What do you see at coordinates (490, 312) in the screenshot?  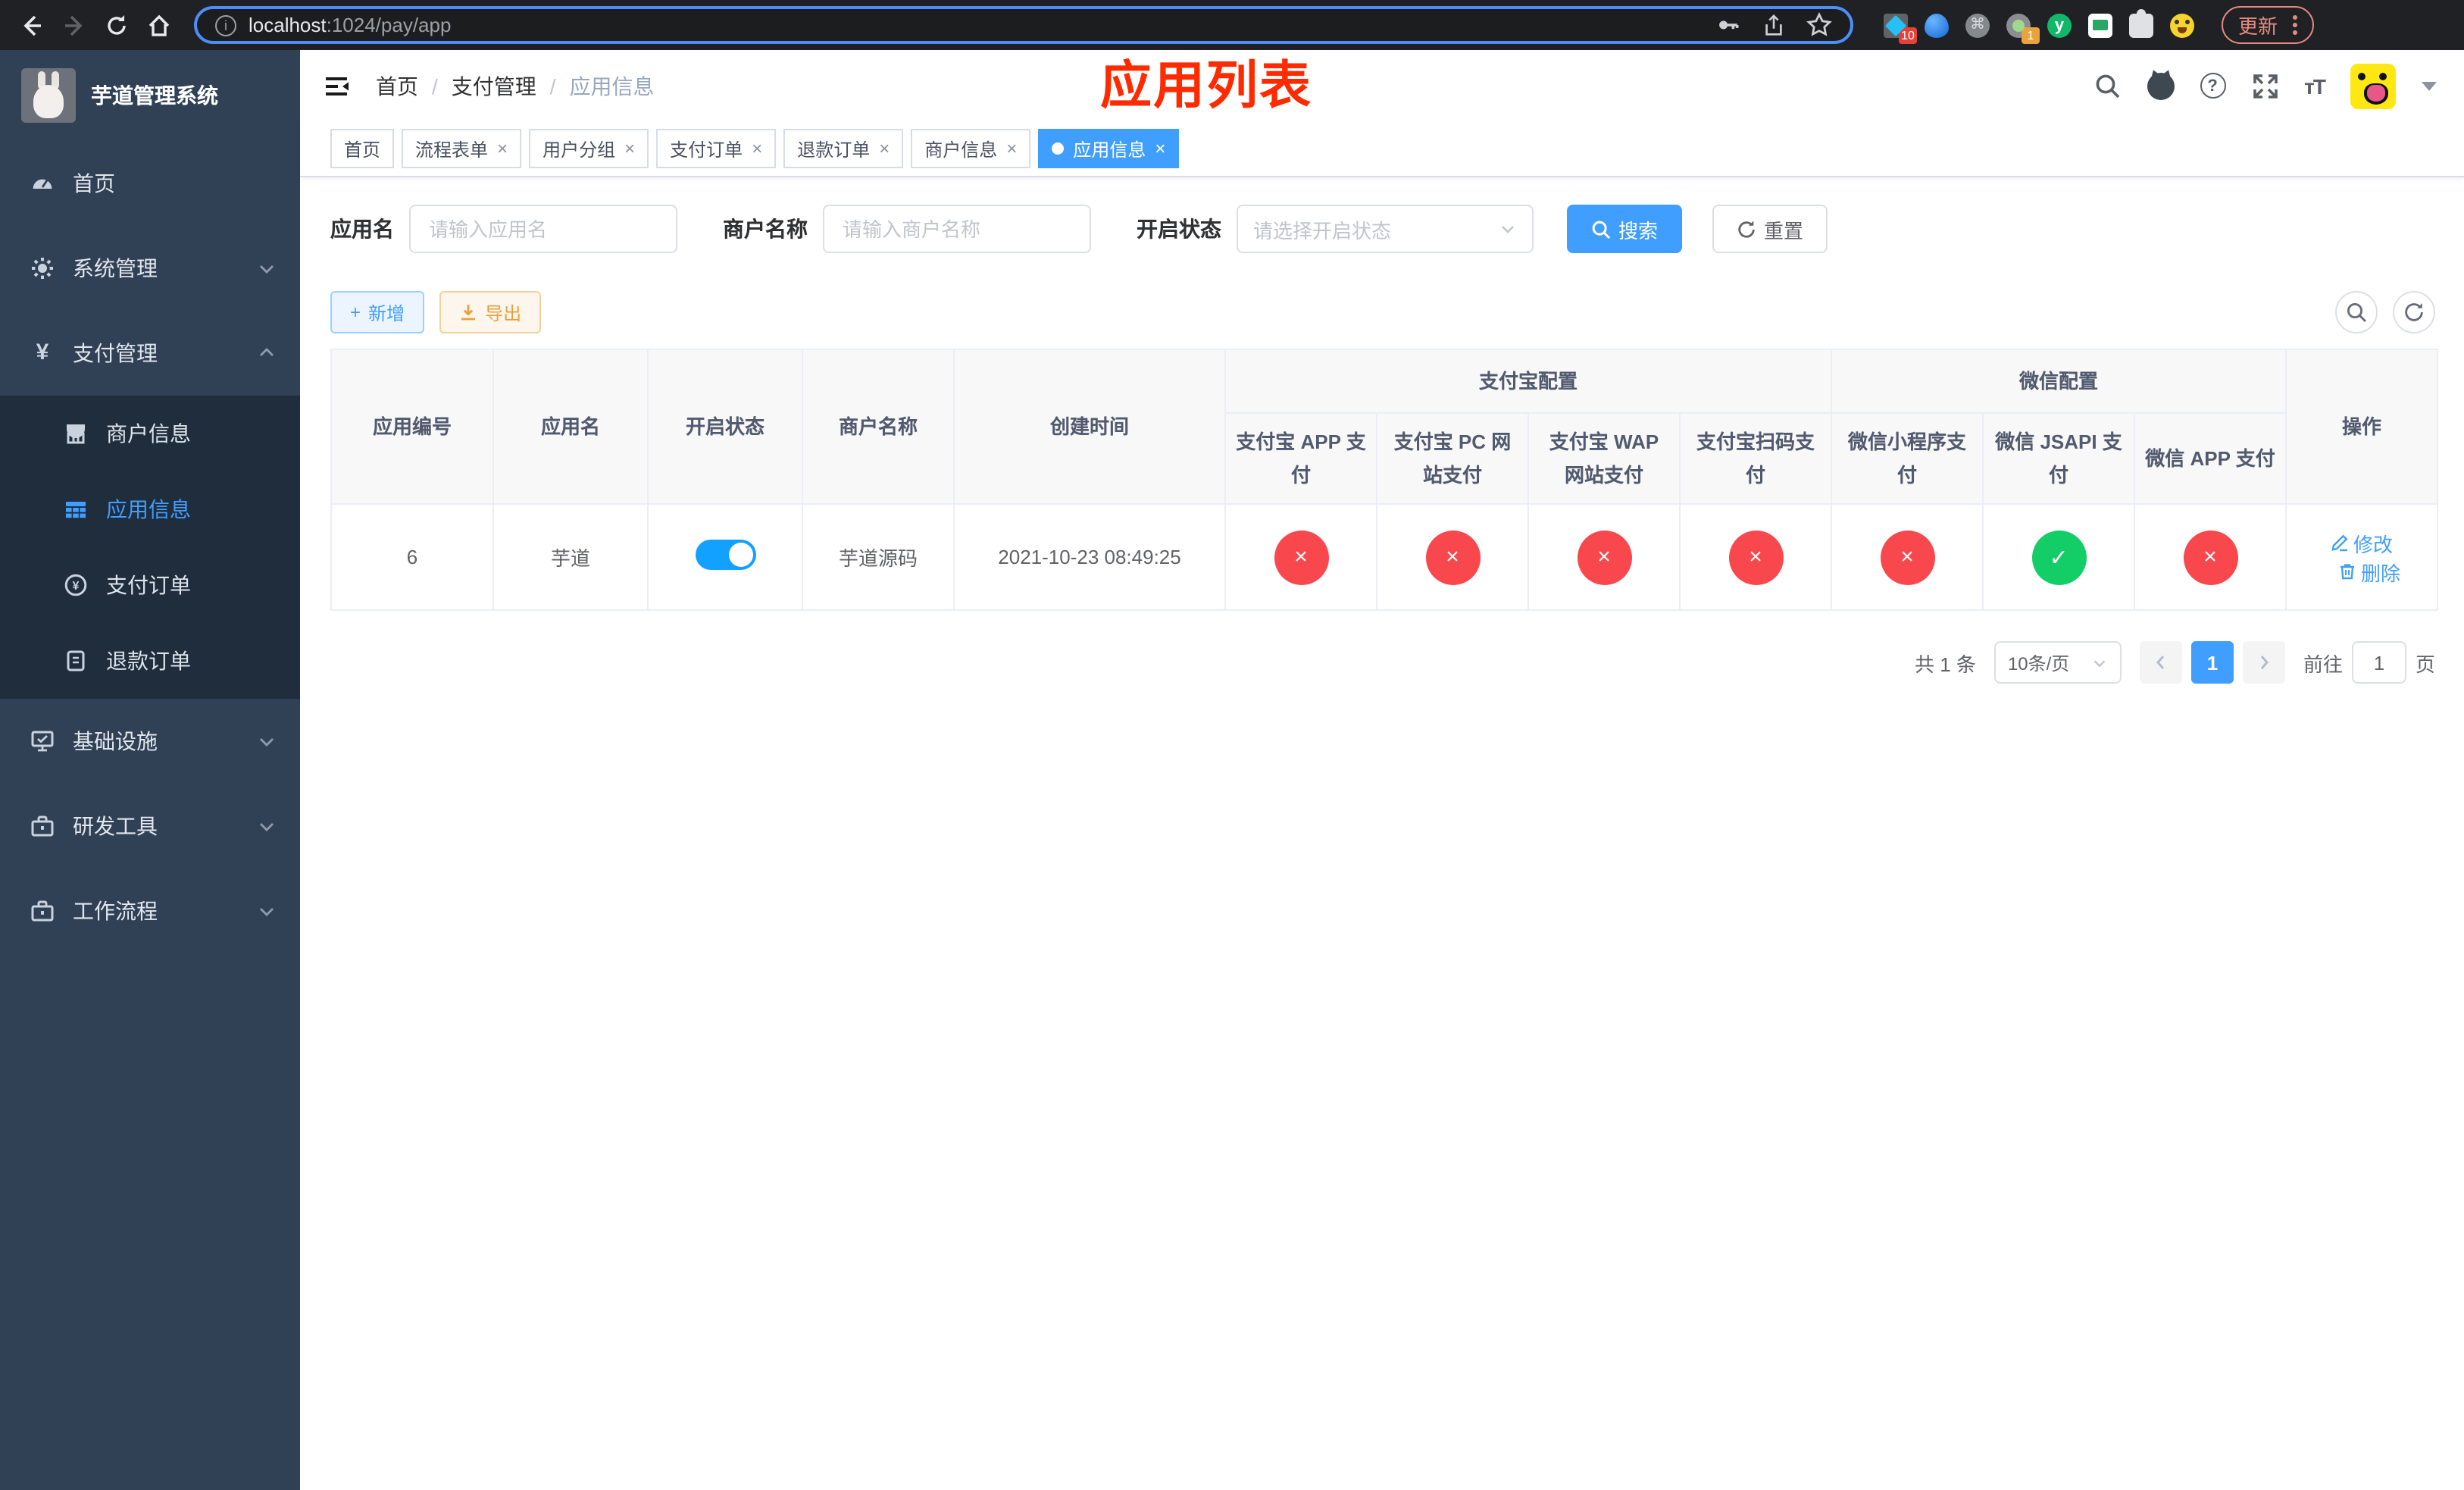 I see `export-button: 导出` at bounding box center [490, 312].